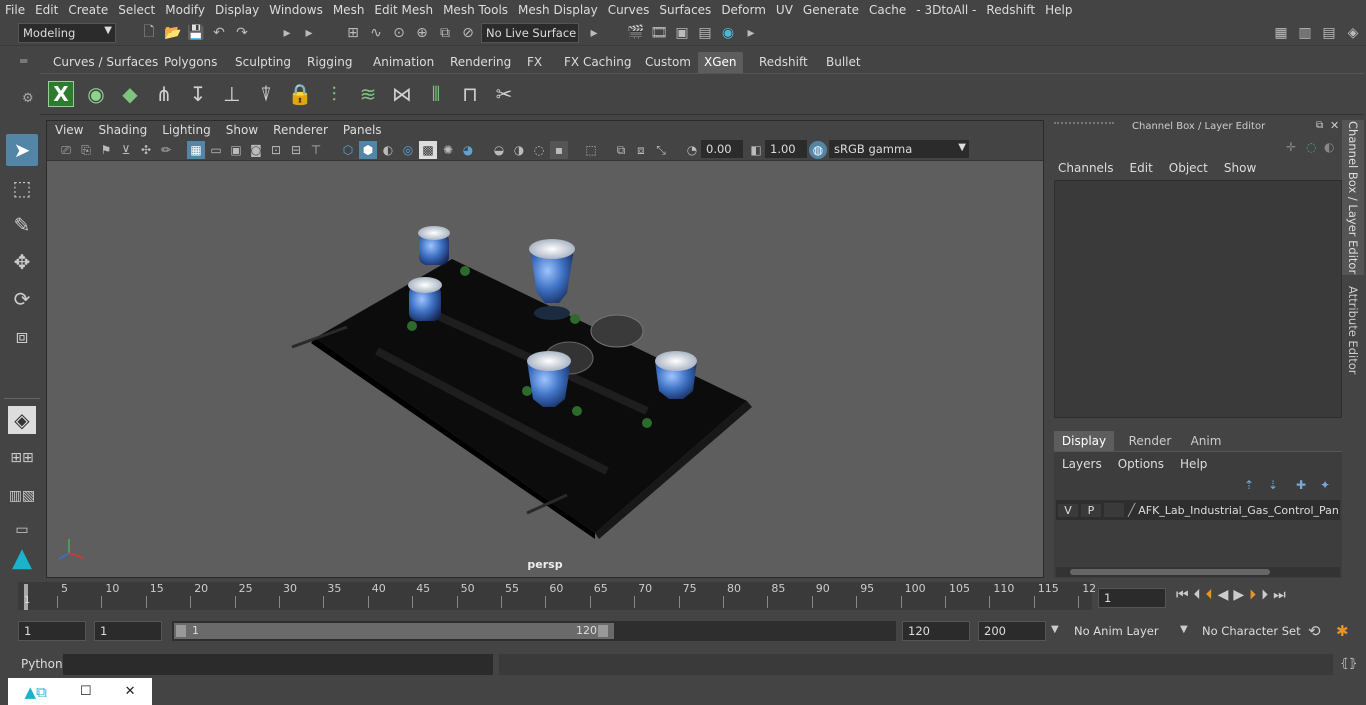 This screenshot has height=705, width=1366. What do you see at coordinates (818, 150) in the screenshot?
I see `color-management-icon: ◍` at bounding box center [818, 150].